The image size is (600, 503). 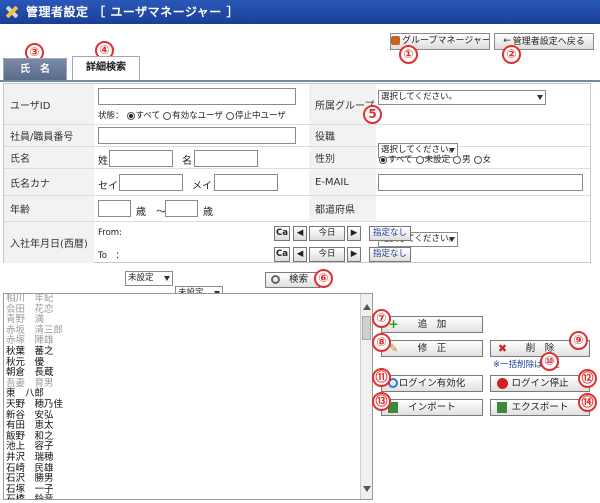 I want to click on mei-kana-input, so click(x=246, y=182).